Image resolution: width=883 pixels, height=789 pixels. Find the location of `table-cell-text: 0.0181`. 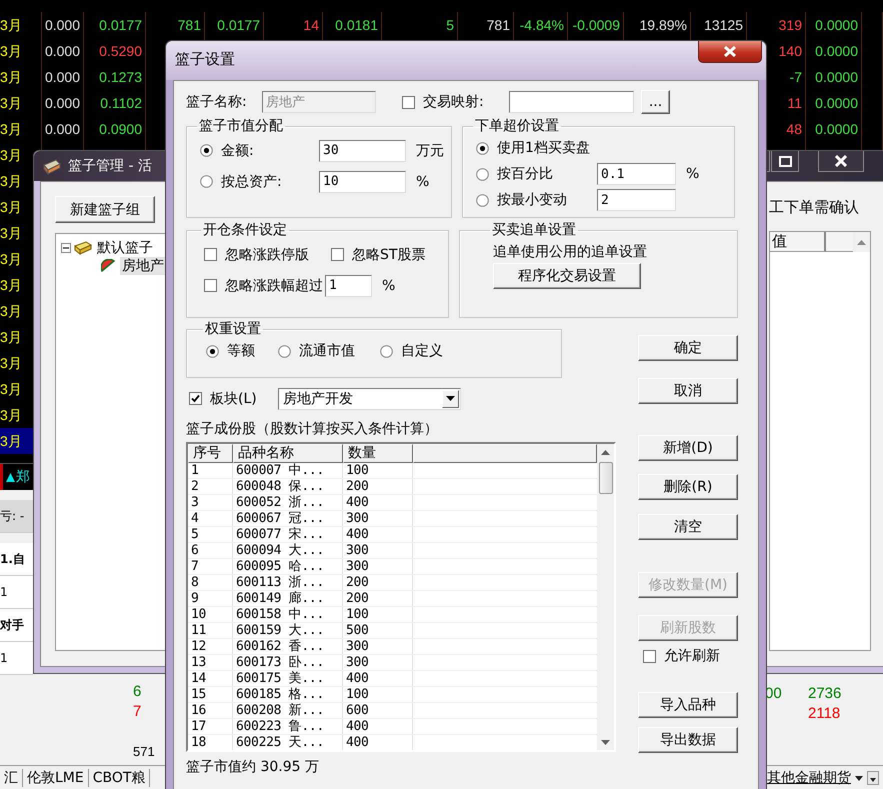

table-cell-text: 0.0181 is located at coordinates (356, 25).